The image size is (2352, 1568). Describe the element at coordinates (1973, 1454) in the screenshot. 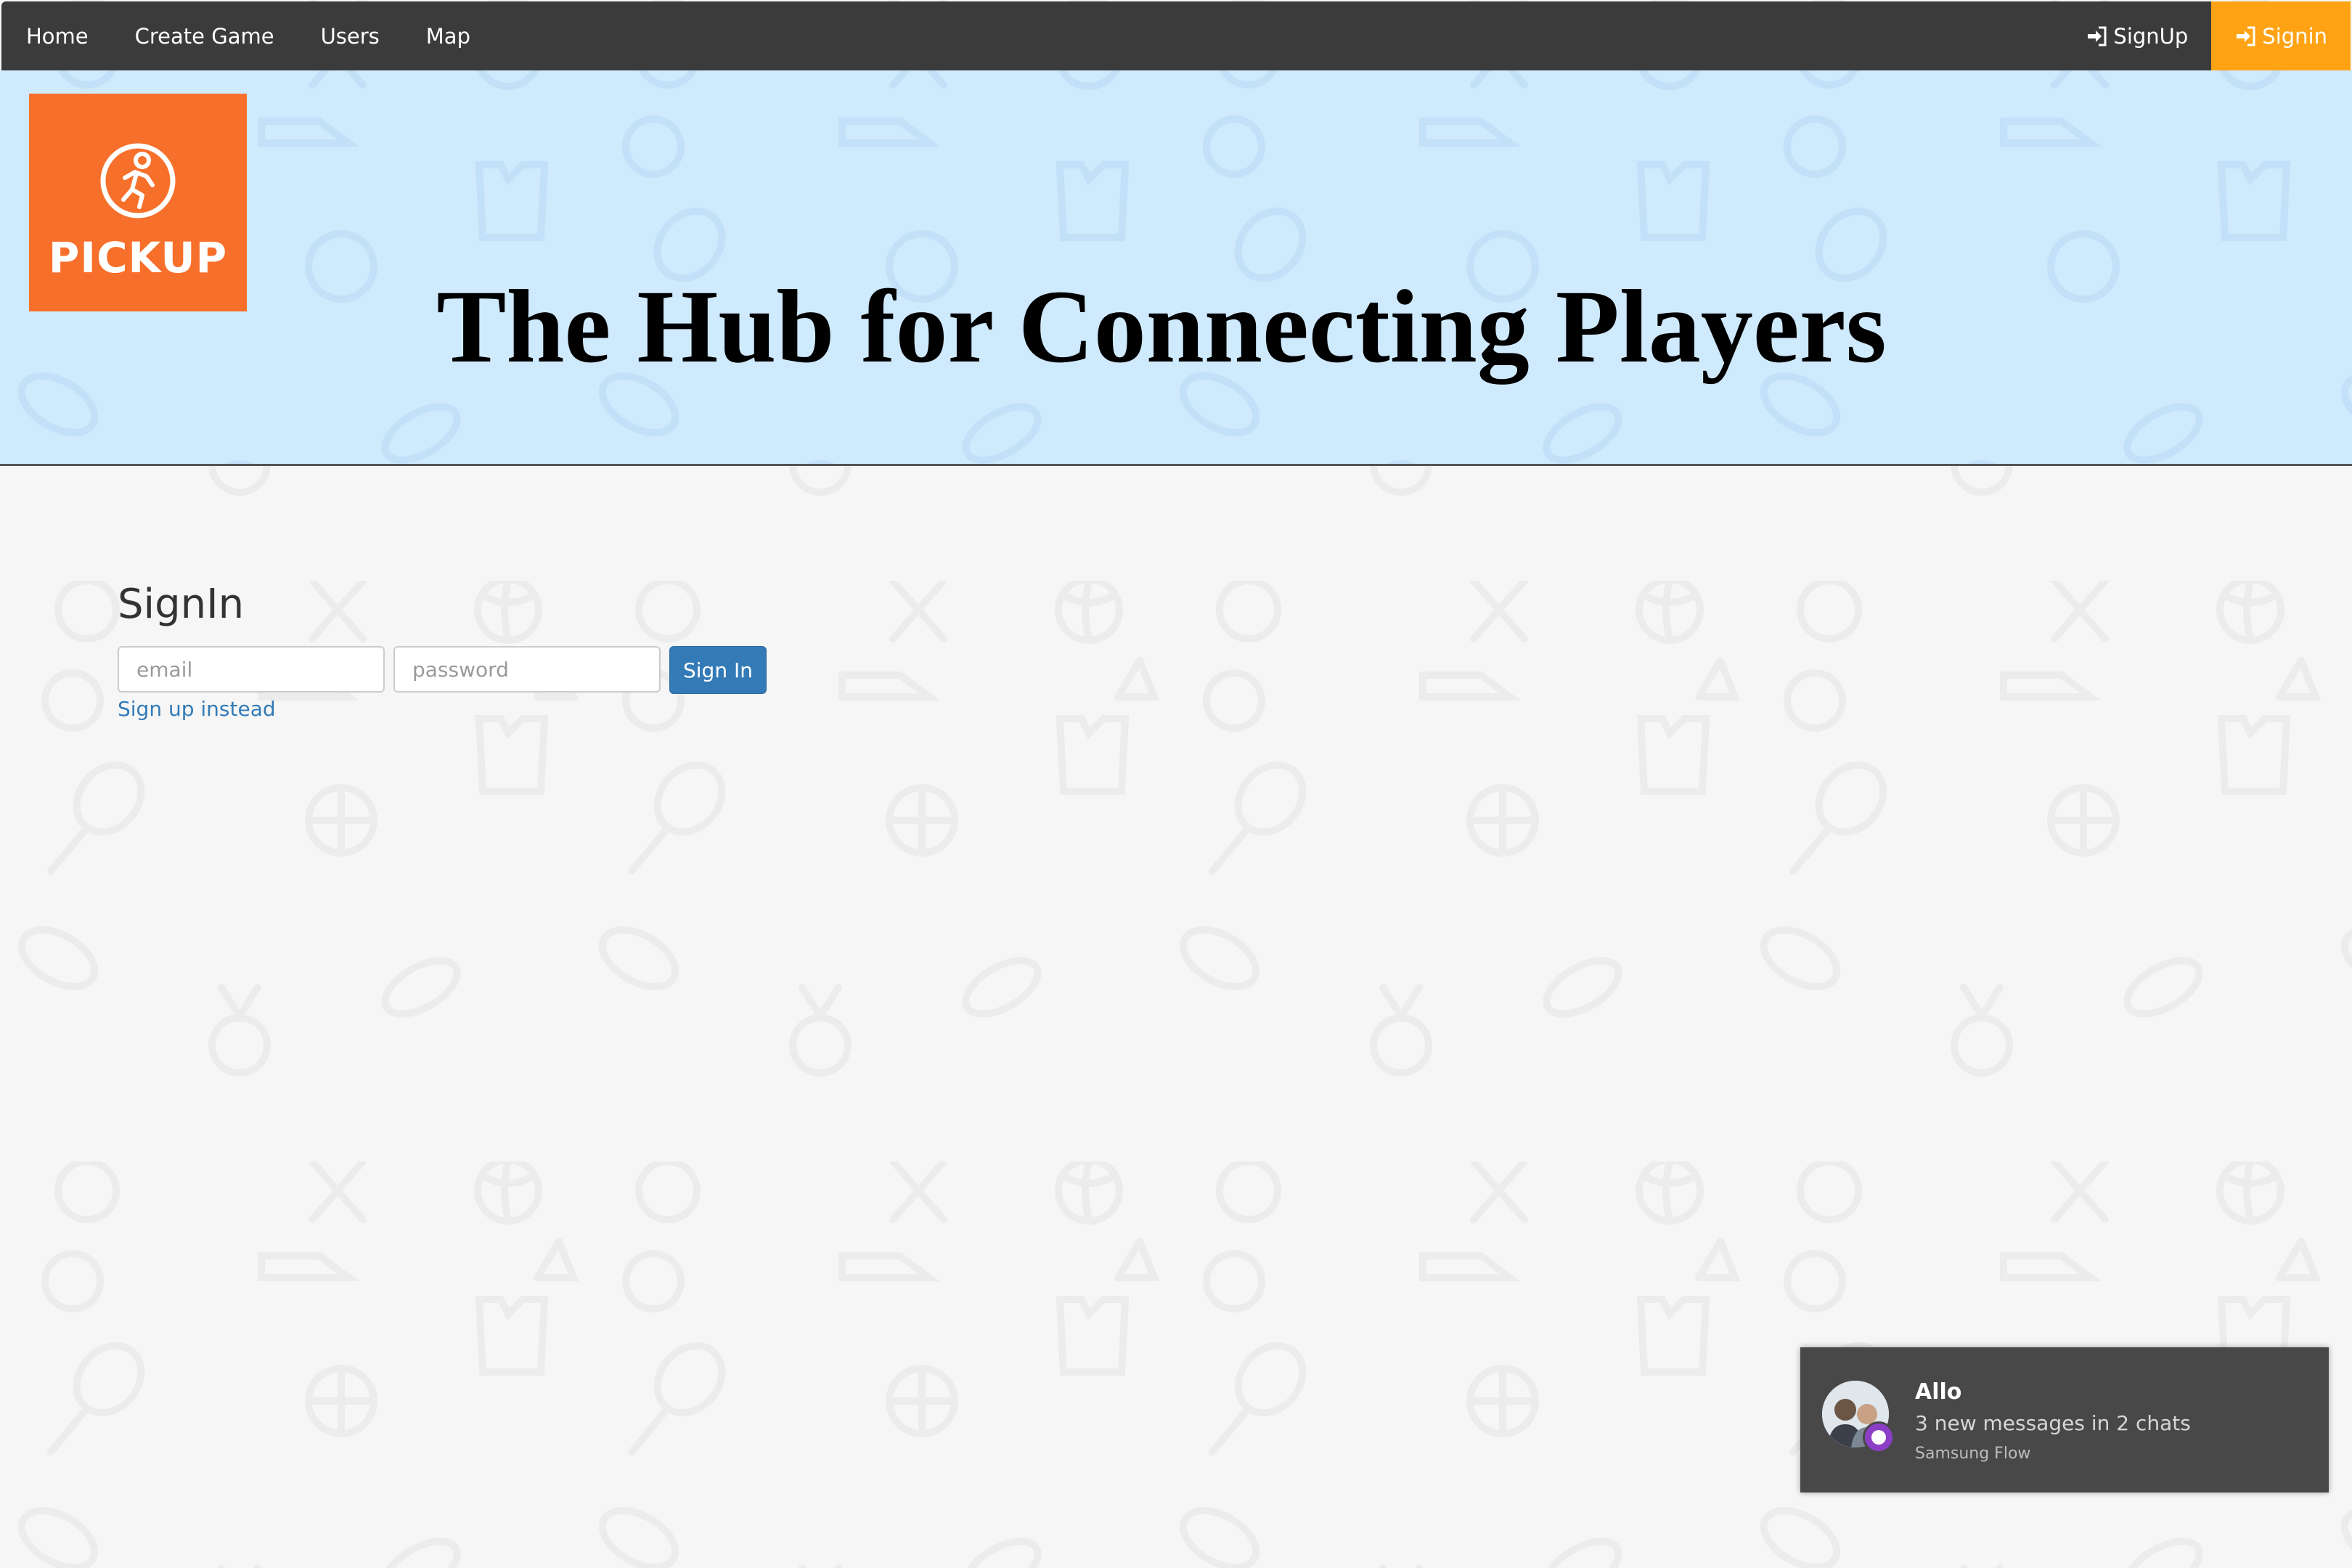

I see `notification-source: Samsung Flow` at that location.